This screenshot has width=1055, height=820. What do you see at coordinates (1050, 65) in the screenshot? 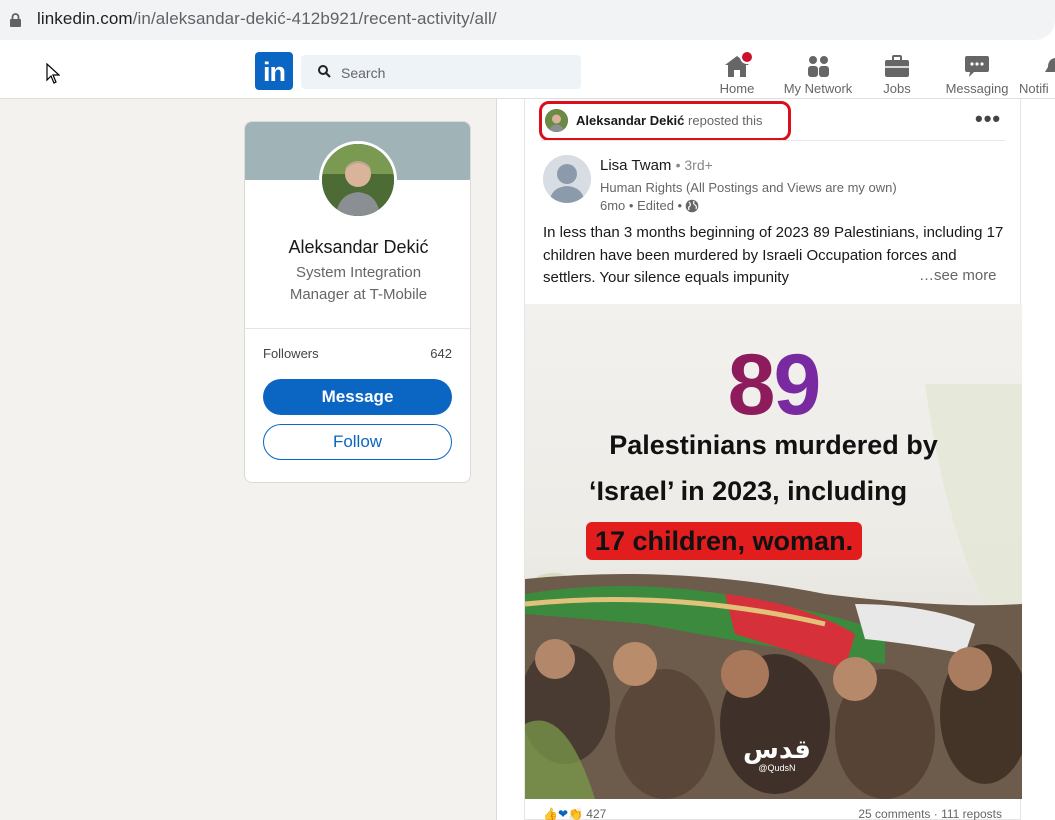
I see `bell-icon` at bounding box center [1050, 65].